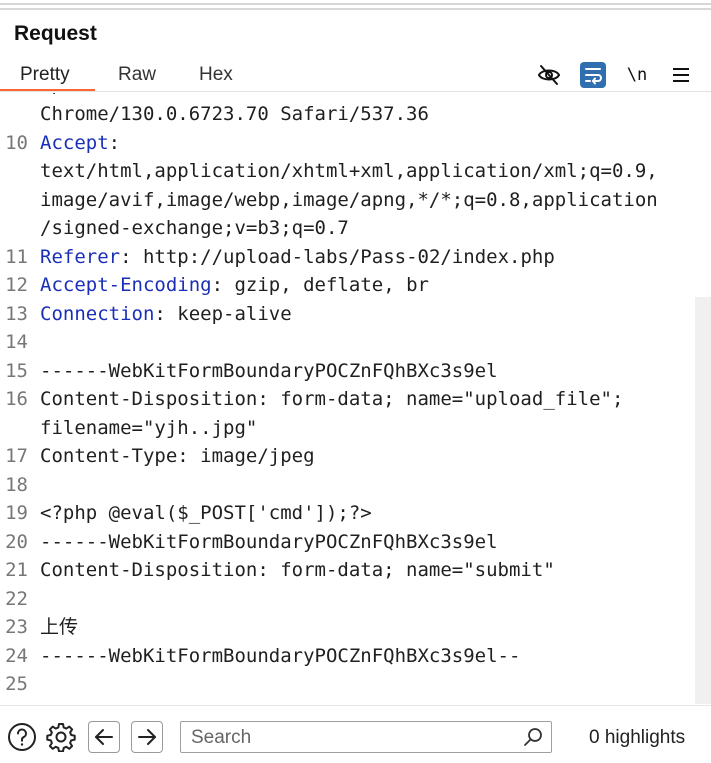 The height and width of the screenshot is (763, 711). What do you see at coordinates (16, 313) in the screenshot?
I see `line-number: 13` at bounding box center [16, 313].